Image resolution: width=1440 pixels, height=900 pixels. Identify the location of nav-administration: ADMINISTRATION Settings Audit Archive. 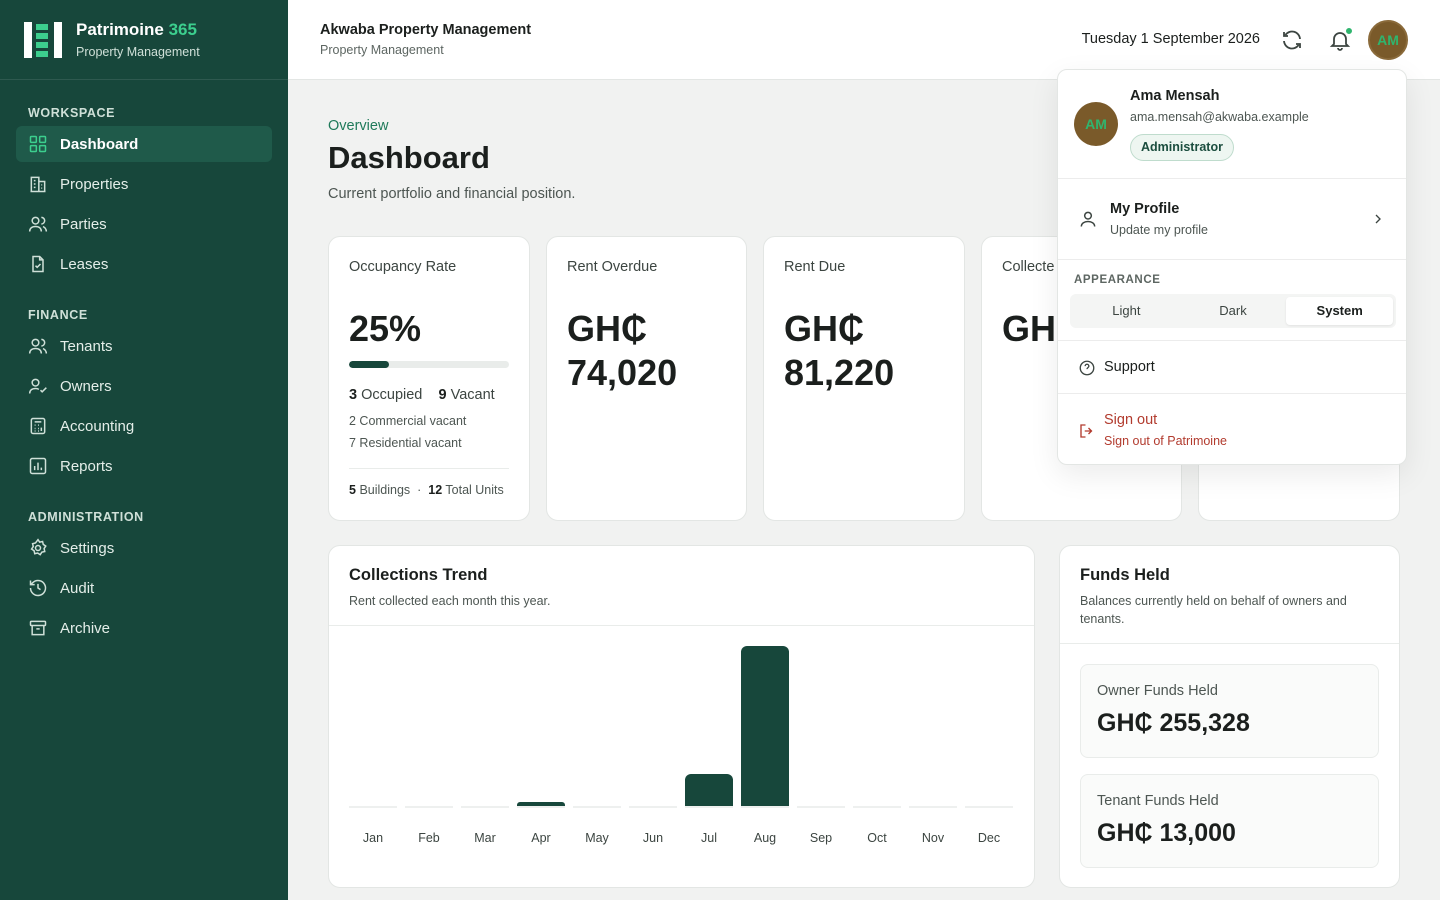
(144, 578).